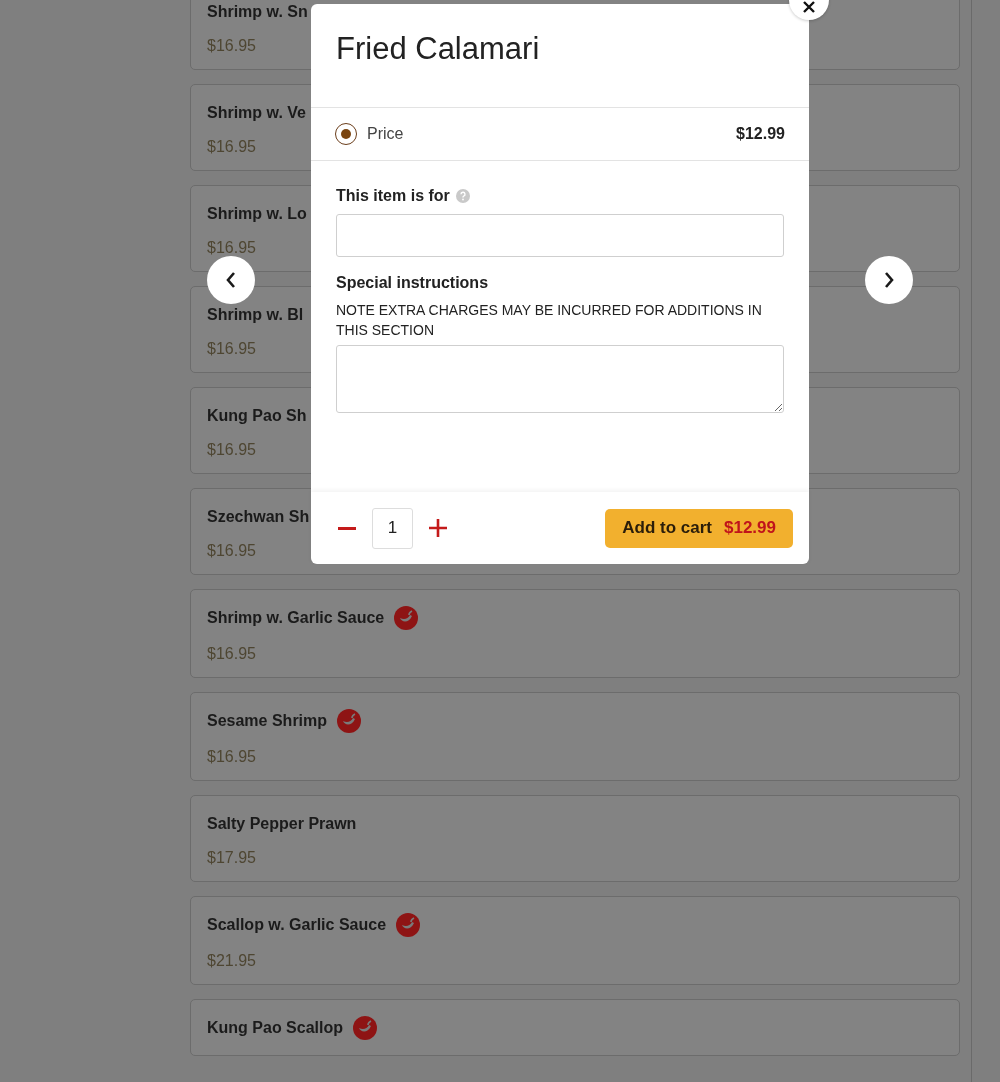 The height and width of the screenshot is (1082, 1000). Describe the element at coordinates (296, 618) in the screenshot. I see `item-name: Shrimp w. Garlic Sauce` at that location.